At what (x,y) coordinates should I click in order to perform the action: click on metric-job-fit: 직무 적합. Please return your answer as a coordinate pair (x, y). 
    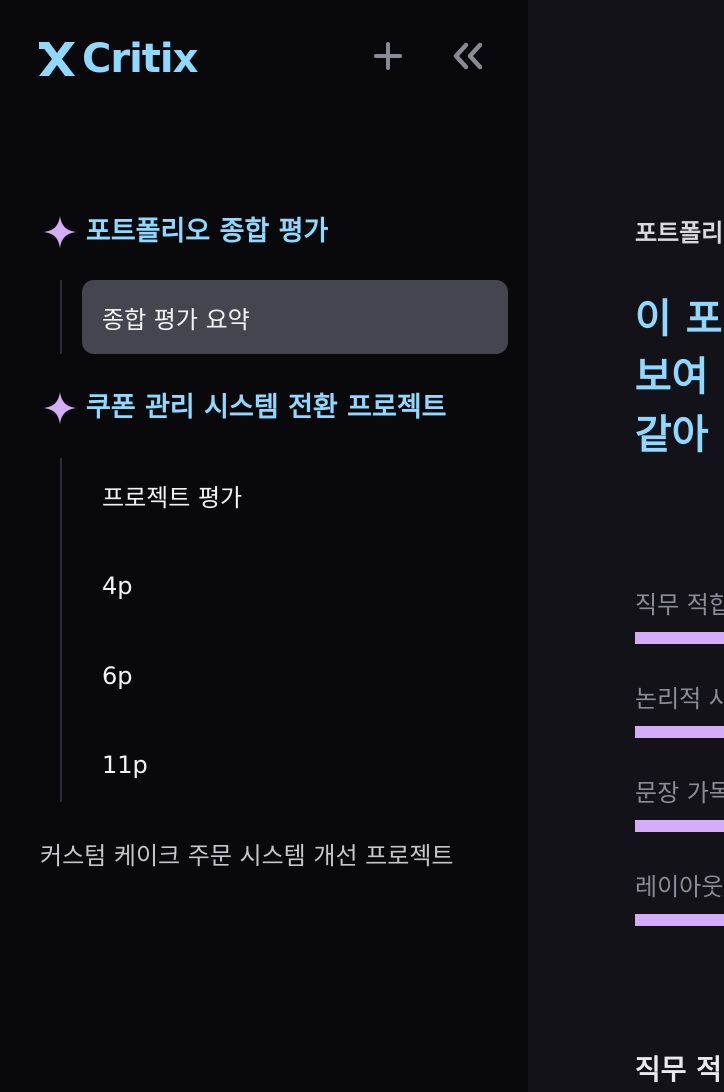
    Looking at the image, I should click on (679, 616).